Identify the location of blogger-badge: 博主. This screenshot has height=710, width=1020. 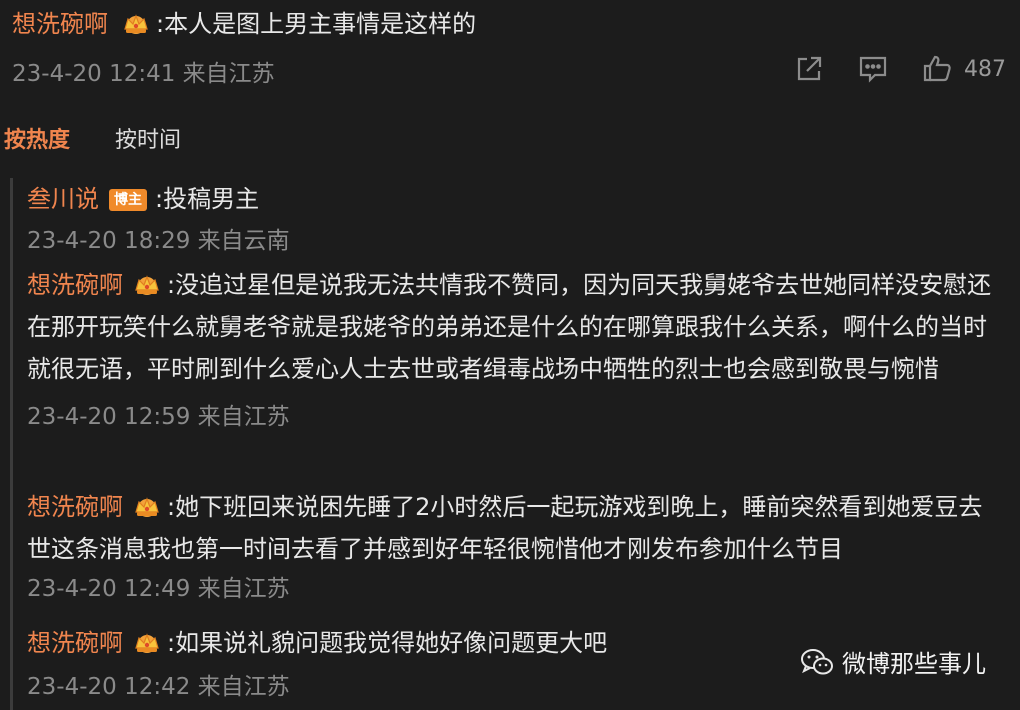
(128, 200).